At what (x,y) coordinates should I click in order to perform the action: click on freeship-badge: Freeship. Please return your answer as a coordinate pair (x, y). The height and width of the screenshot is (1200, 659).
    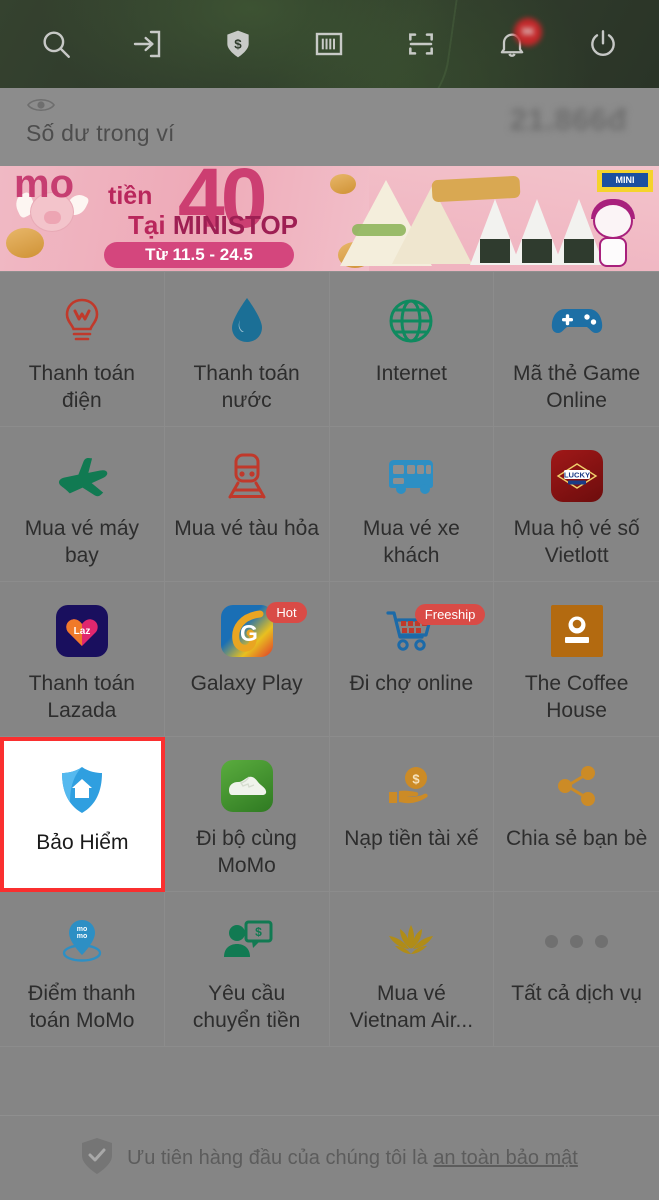
    Looking at the image, I should click on (450, 614).